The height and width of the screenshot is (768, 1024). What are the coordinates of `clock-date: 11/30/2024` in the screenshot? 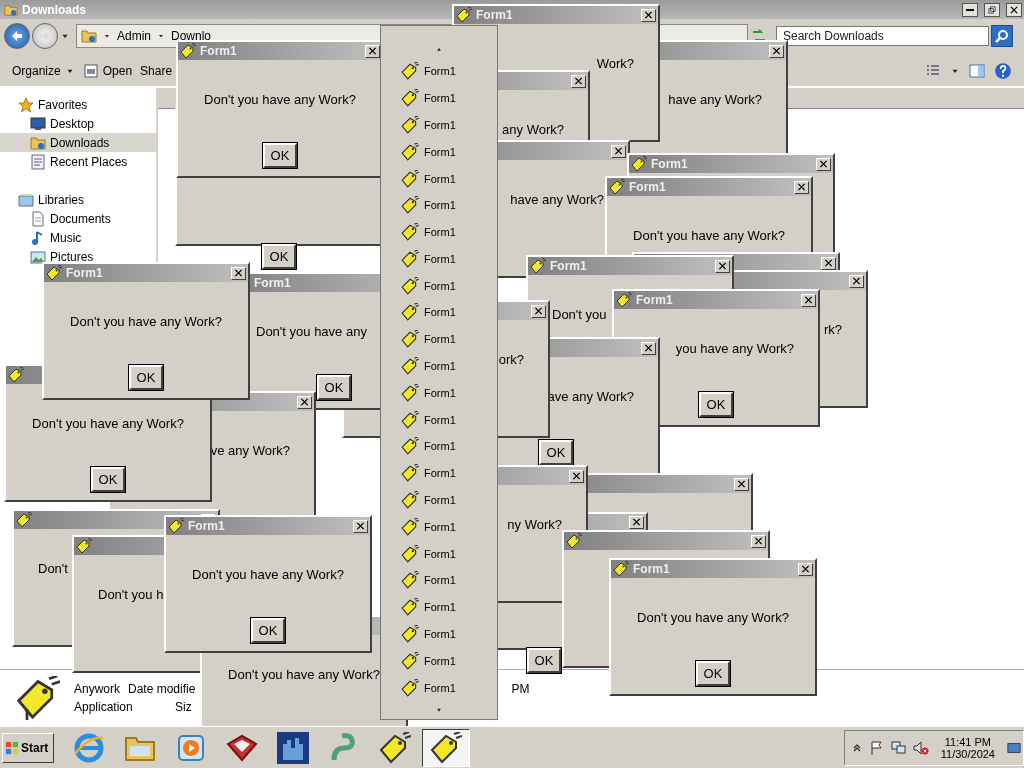 It's located at (967, 754).